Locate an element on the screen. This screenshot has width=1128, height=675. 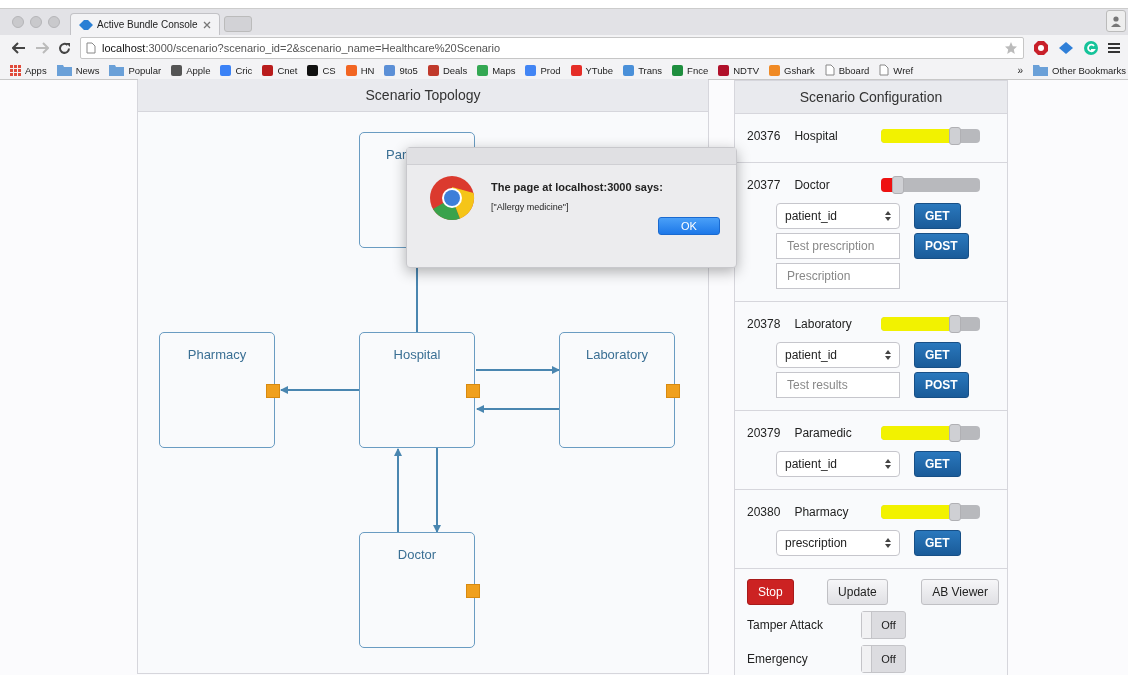
action-button: Stop is located at coordinates (770, 592).